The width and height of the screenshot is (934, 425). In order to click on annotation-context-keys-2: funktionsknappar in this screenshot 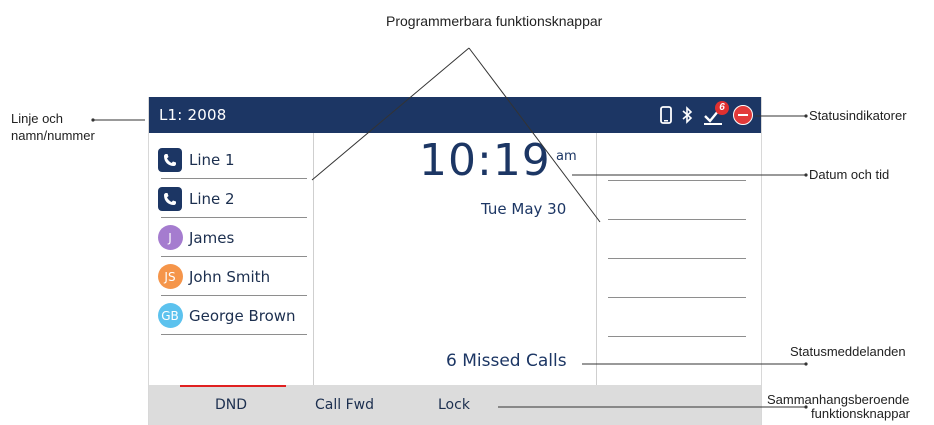, I will do `click(861, 413)`.